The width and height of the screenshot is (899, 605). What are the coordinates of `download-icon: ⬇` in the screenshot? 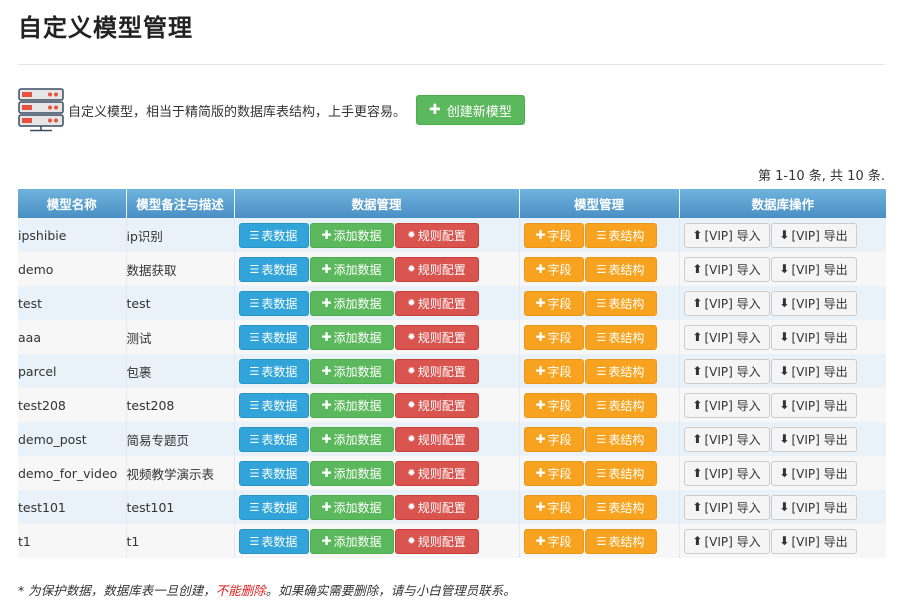 It's located at (784, 269).